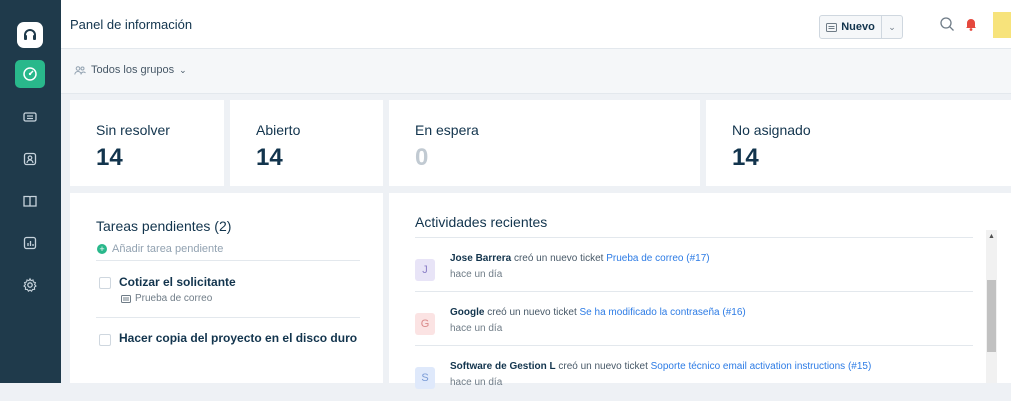 The width and height of the screenshot is (1011, 401). What do you see at coordinates (30, 201) in the screenshot?
I see `book-icon` at bounding box center [30, 201].